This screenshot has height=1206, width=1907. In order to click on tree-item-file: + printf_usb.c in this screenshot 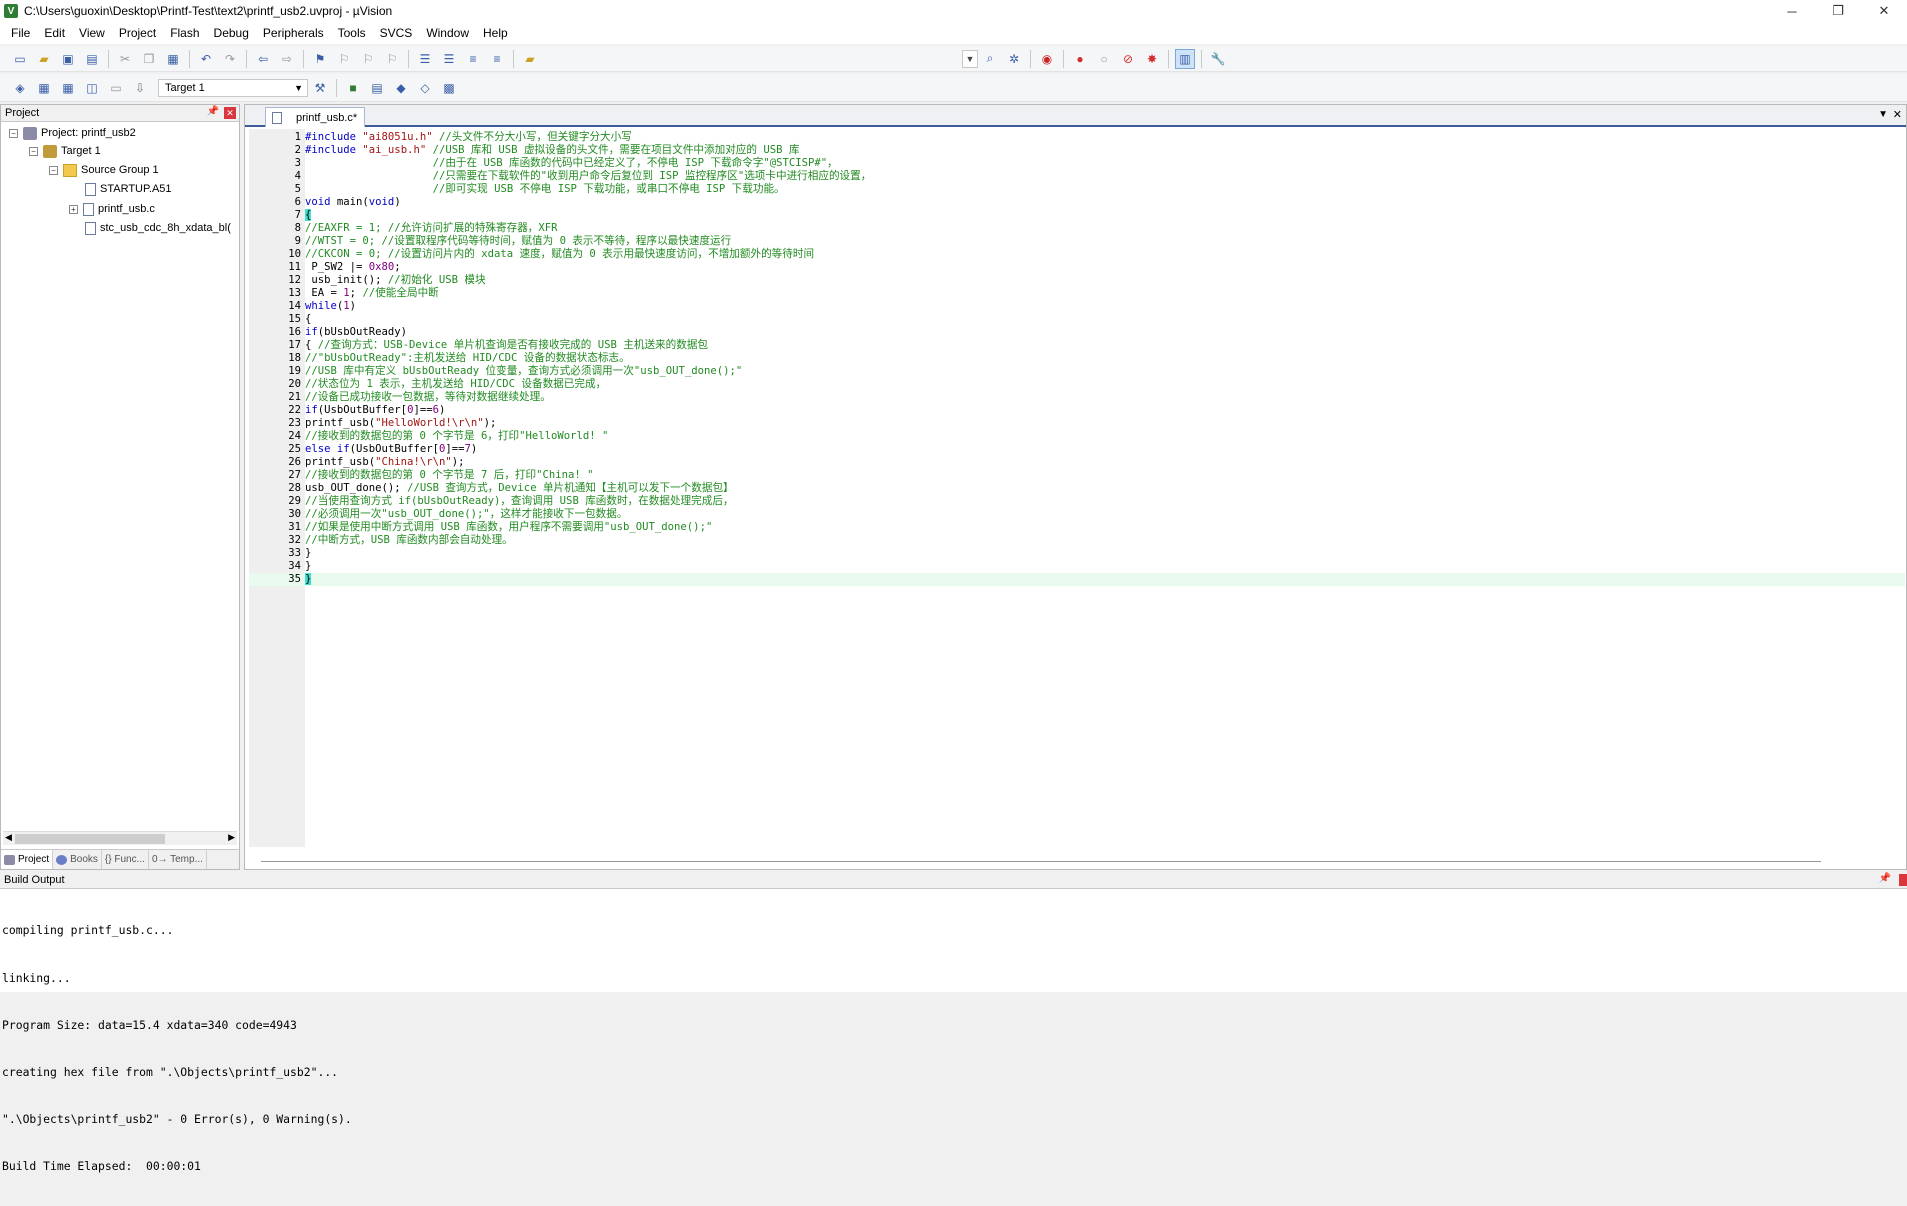, I will do `click(112, 209)`.